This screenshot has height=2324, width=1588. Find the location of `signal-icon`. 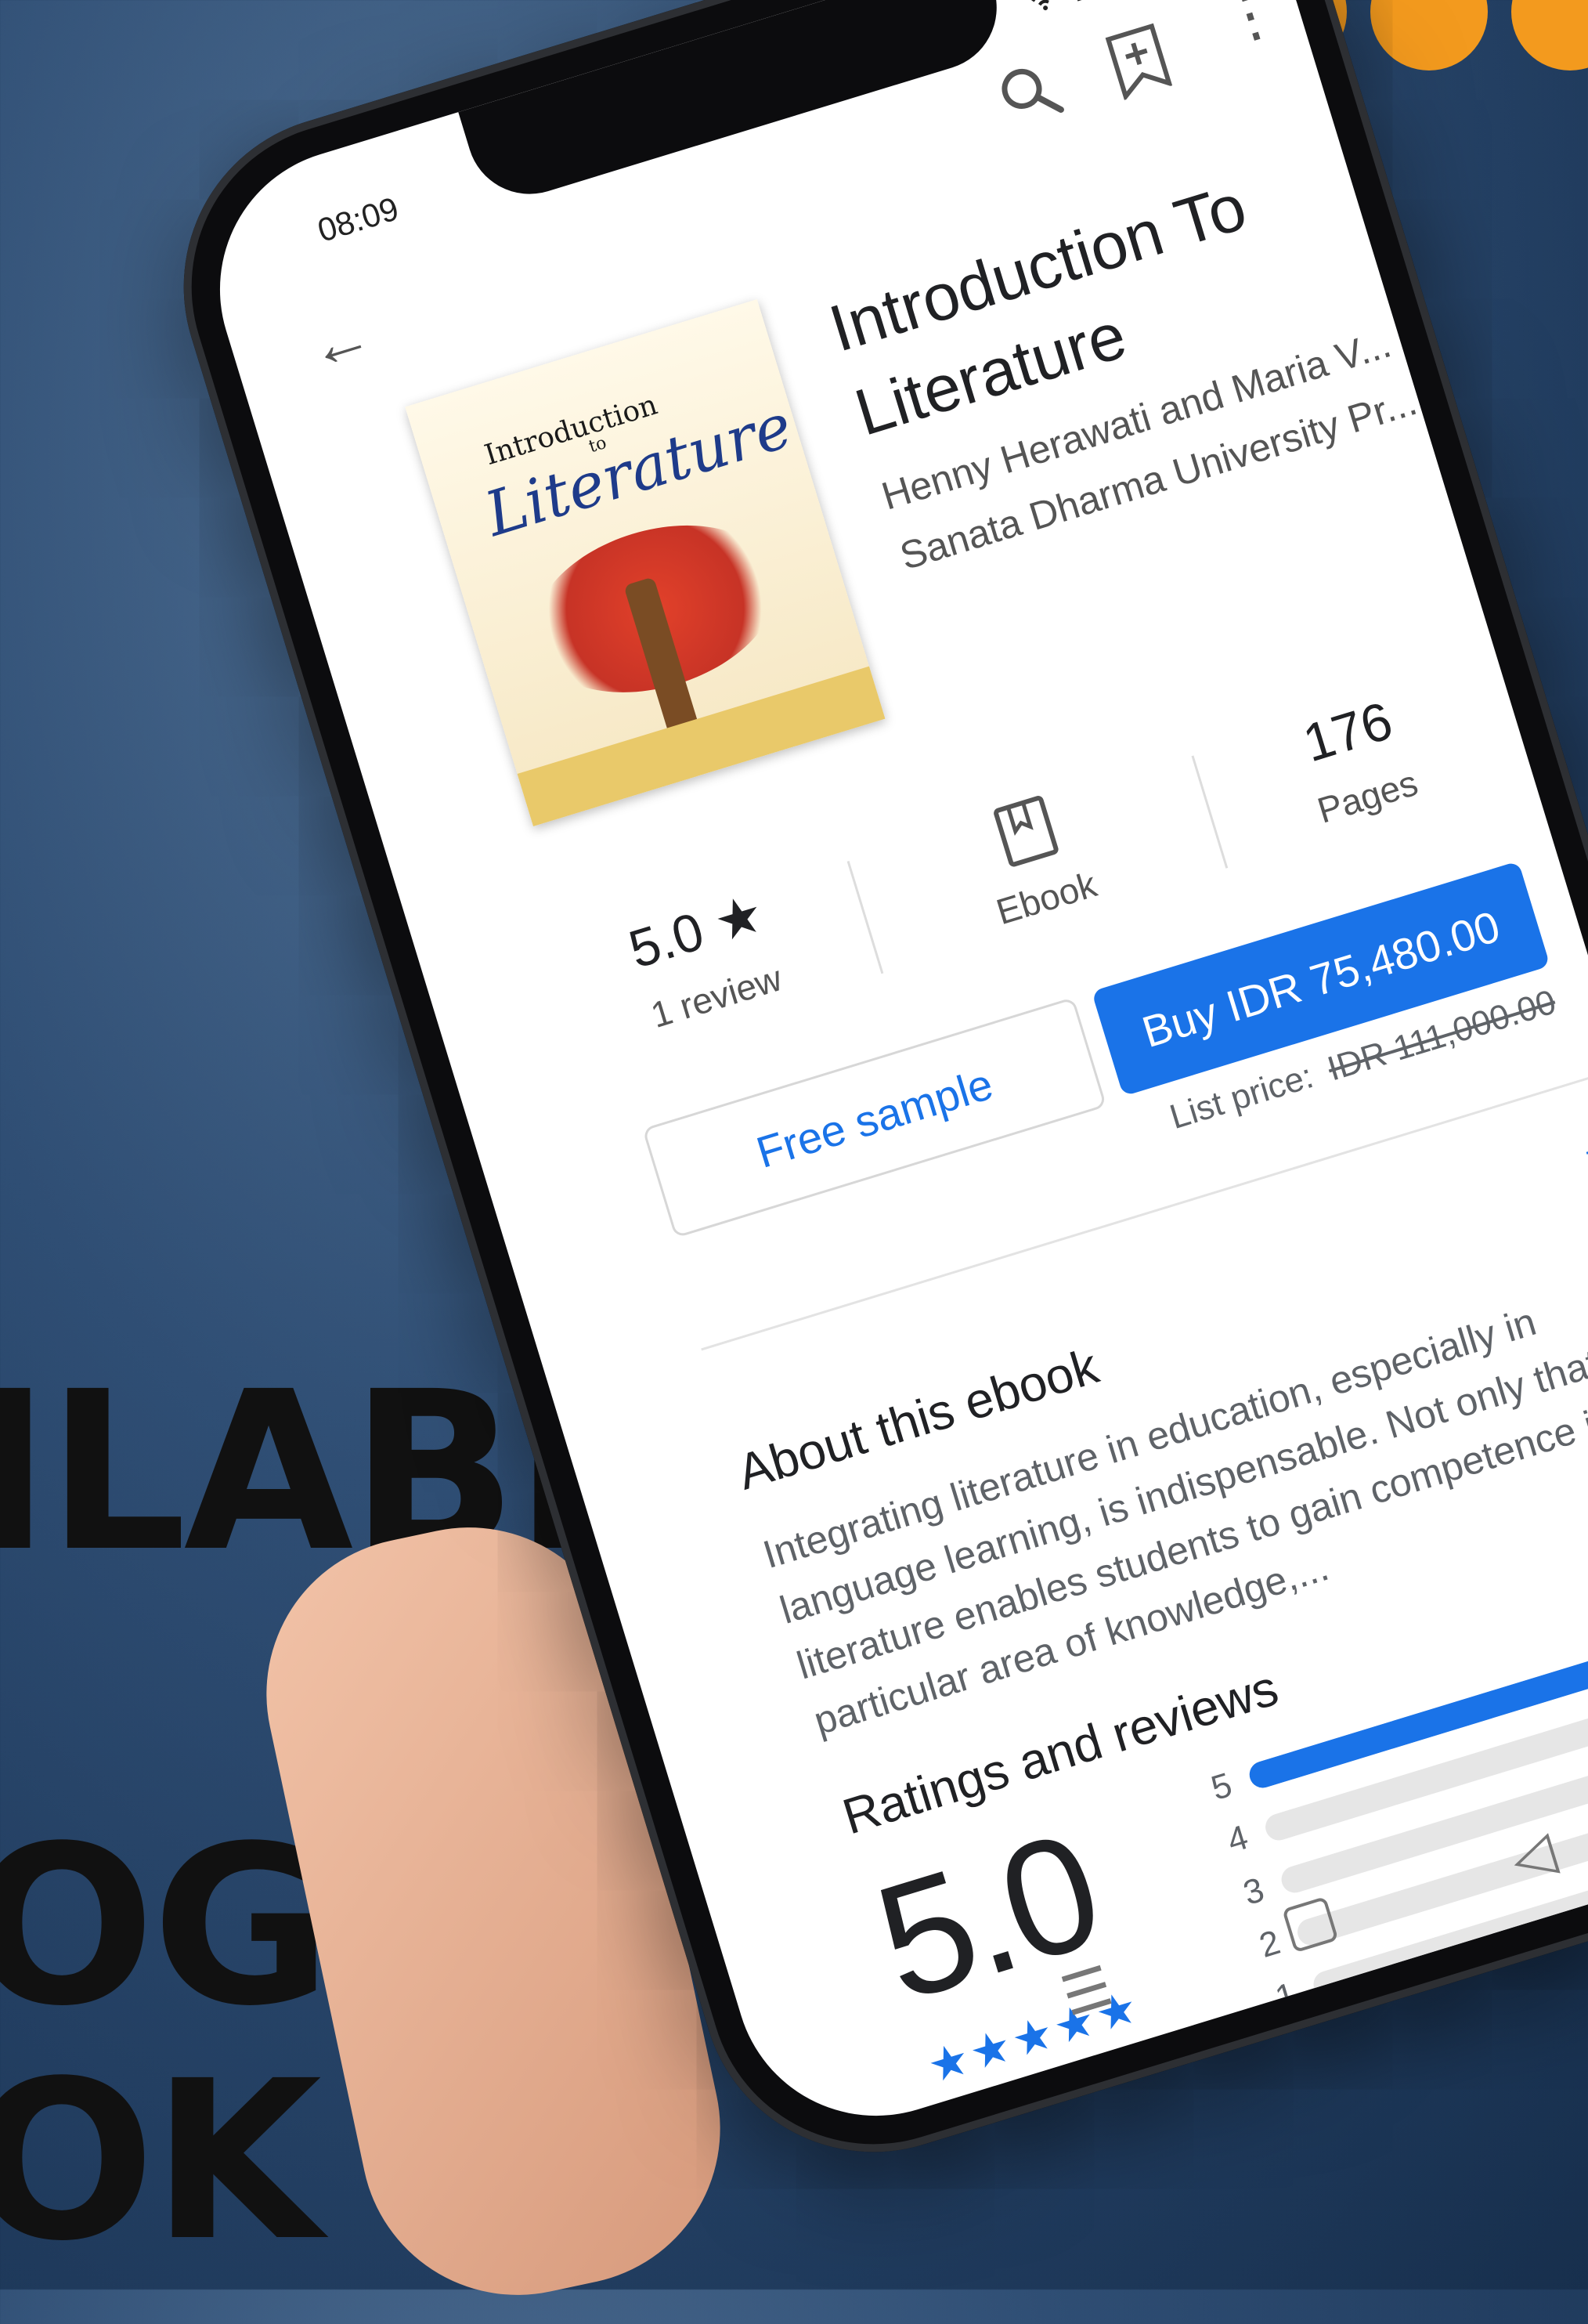

signal-icon is located at coordinates (1088, 4).